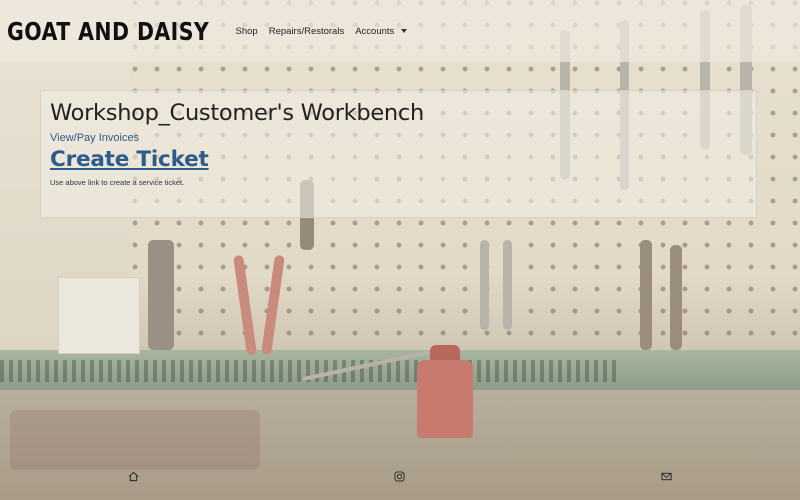 The height and width of the screenshot is (500, 800). I want to click on nav-accounts-dropdown: Accounts, so click(381, 31).